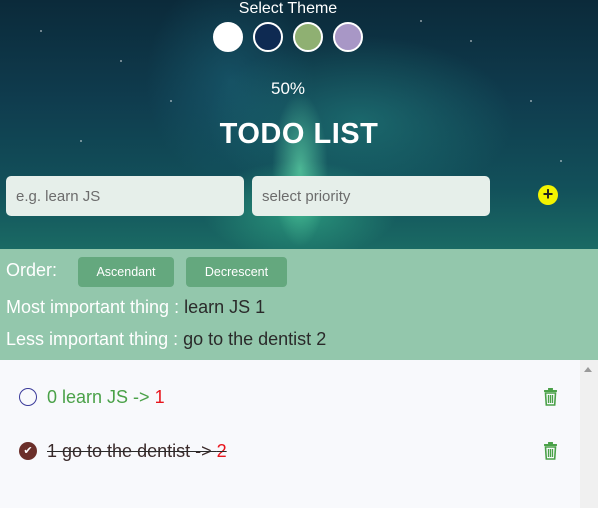 The image size is (598, 508). What do you see at coordinates (288, 88) in the screenshot?
I see `progress-percent: 50%` at bounding box center [288, 88].